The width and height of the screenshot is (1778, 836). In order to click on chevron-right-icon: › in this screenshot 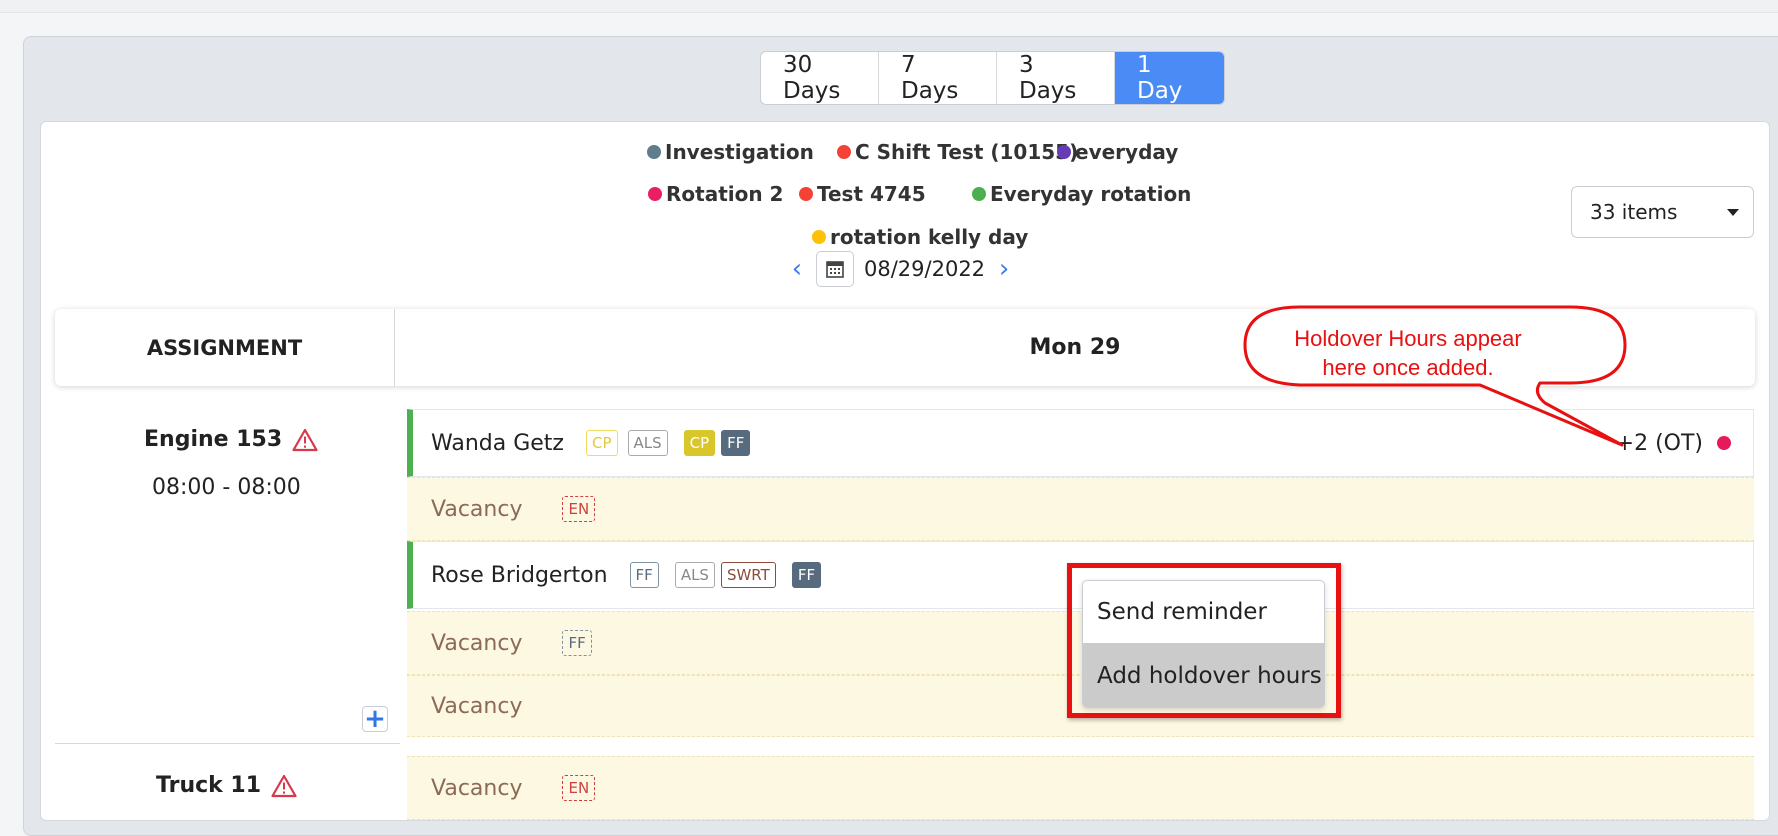, I will do `click(1004, 269)`.